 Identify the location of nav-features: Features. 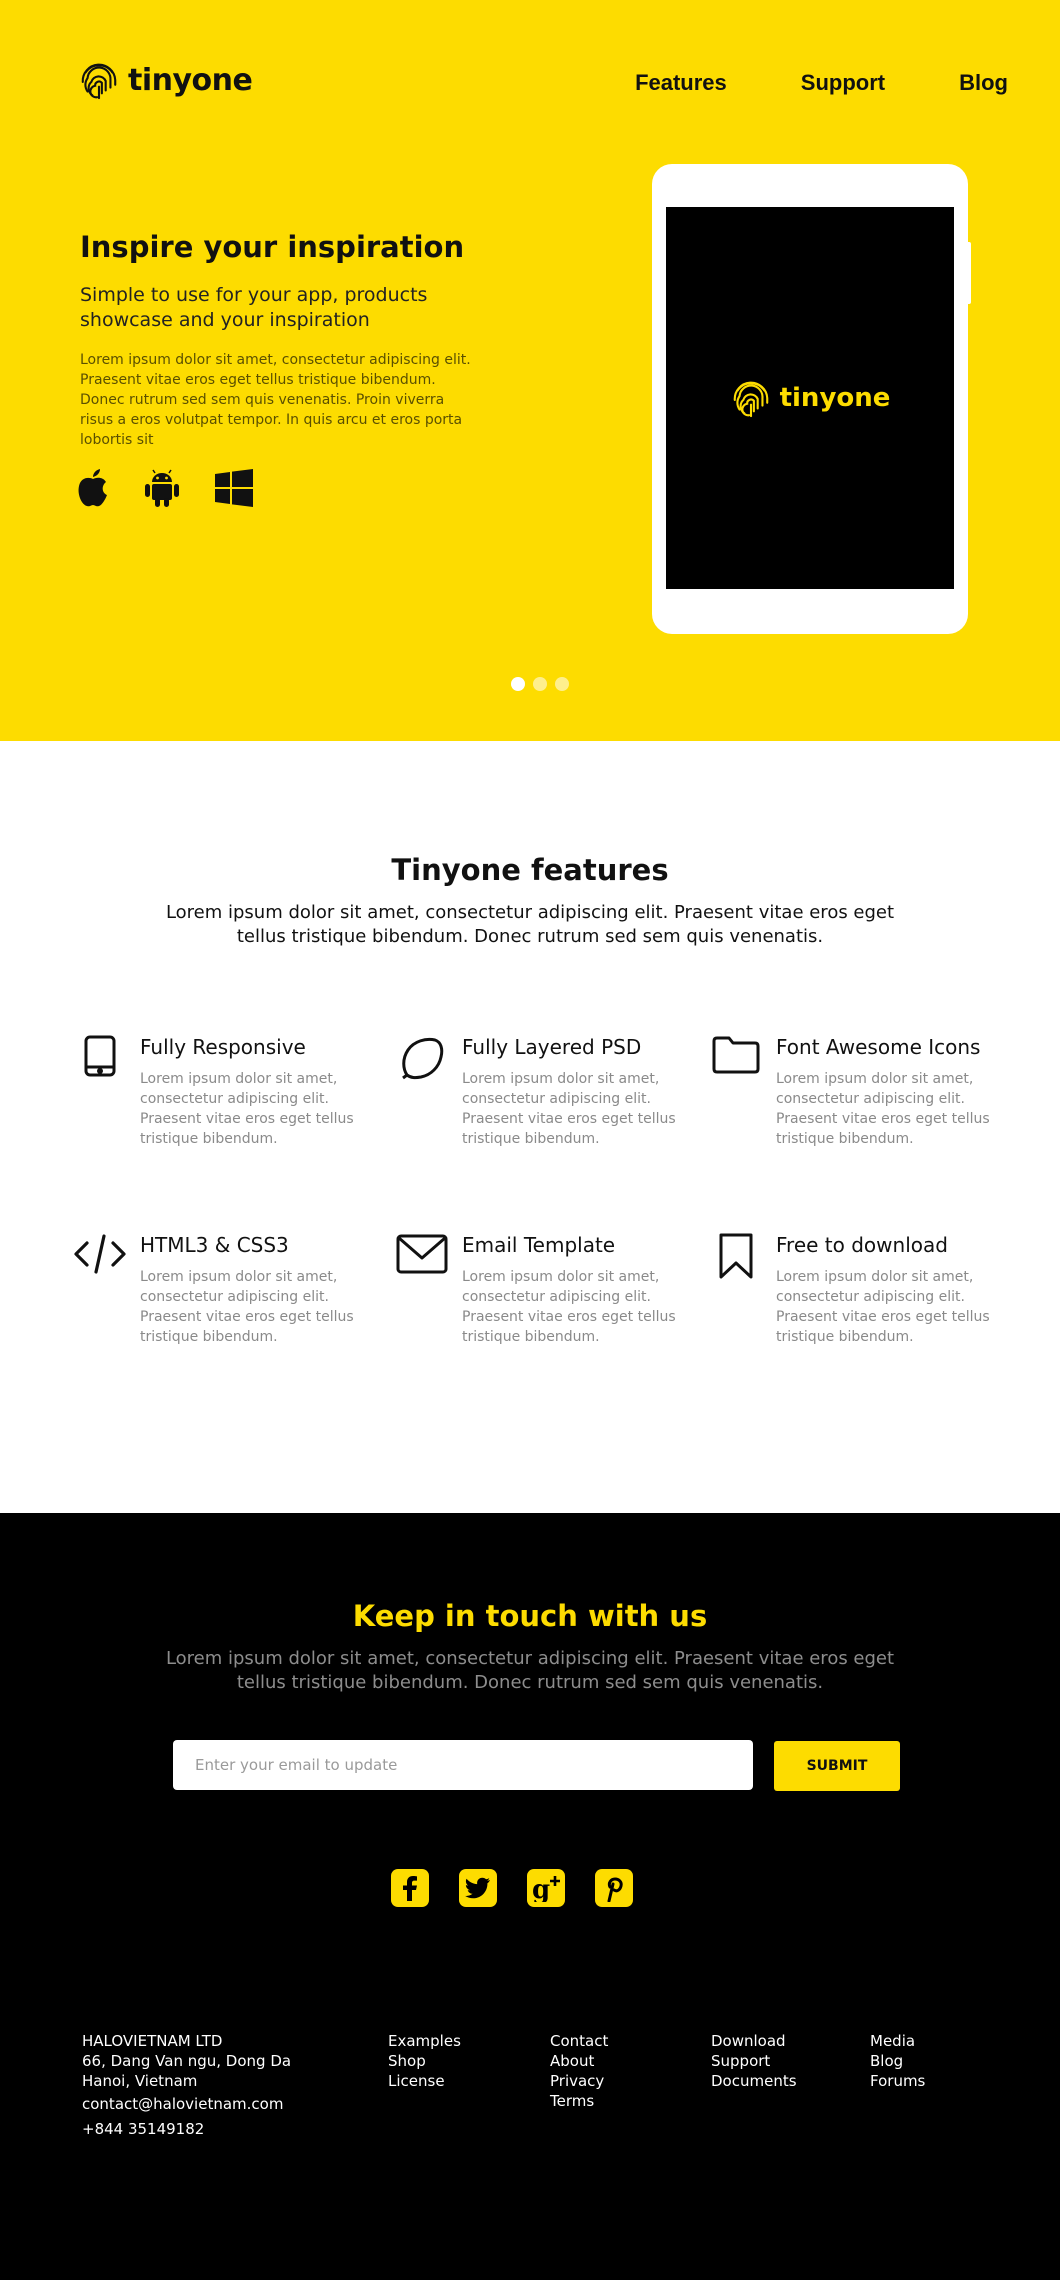
(681, 83).